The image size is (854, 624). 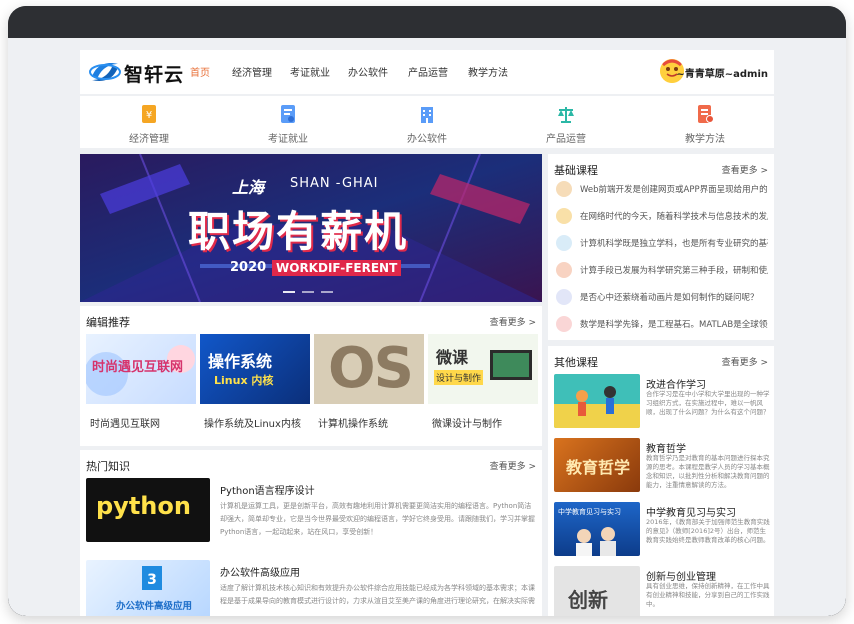 I want to click on money-icon: ¥, so click(x=149, y=114).